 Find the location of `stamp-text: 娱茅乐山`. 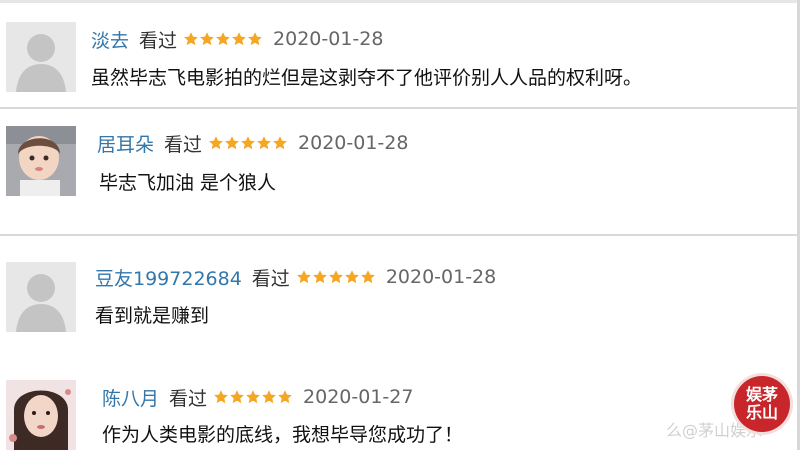

stamp-text: 娱茅乐山 is located at coordinates (761, 403).